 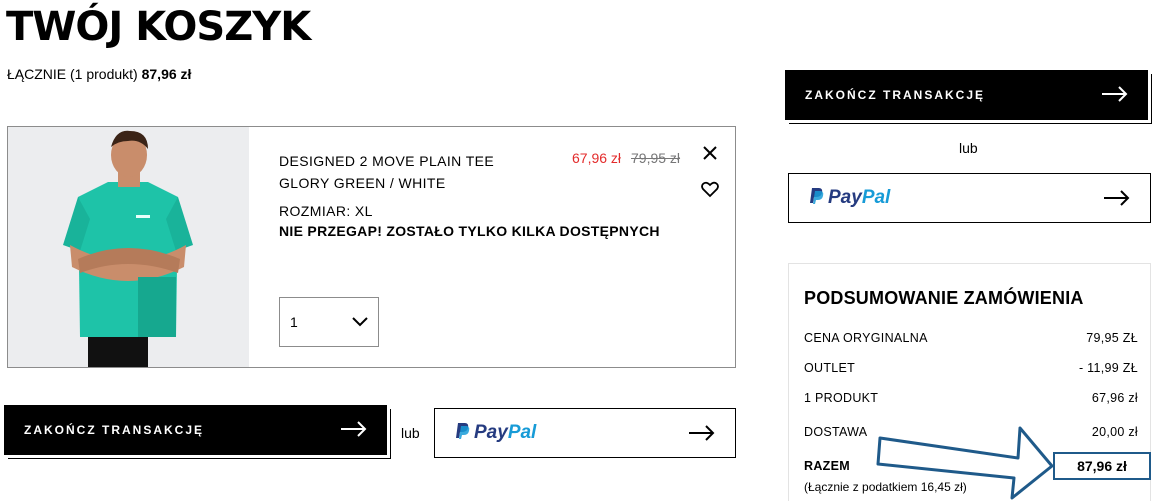 I want to click on remove-item-button, so click(x=710, y=153).